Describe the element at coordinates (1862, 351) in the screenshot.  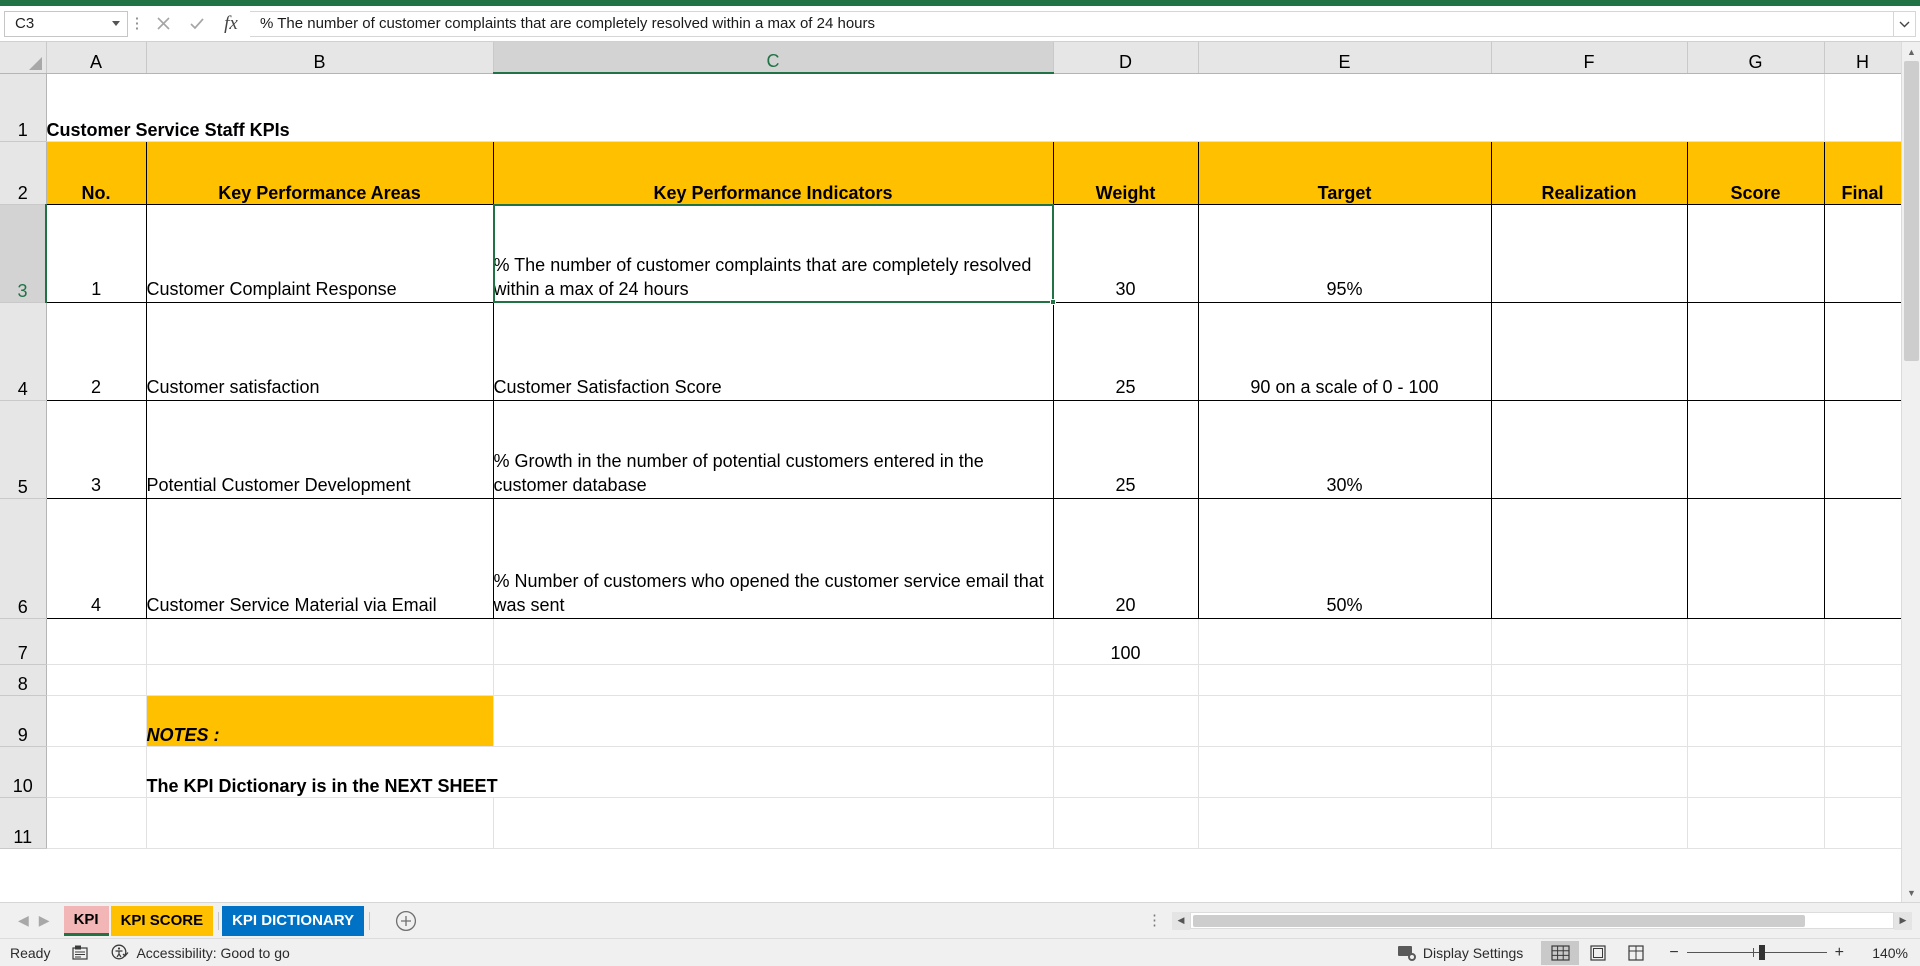
I see `cell-h4-final` at that location.